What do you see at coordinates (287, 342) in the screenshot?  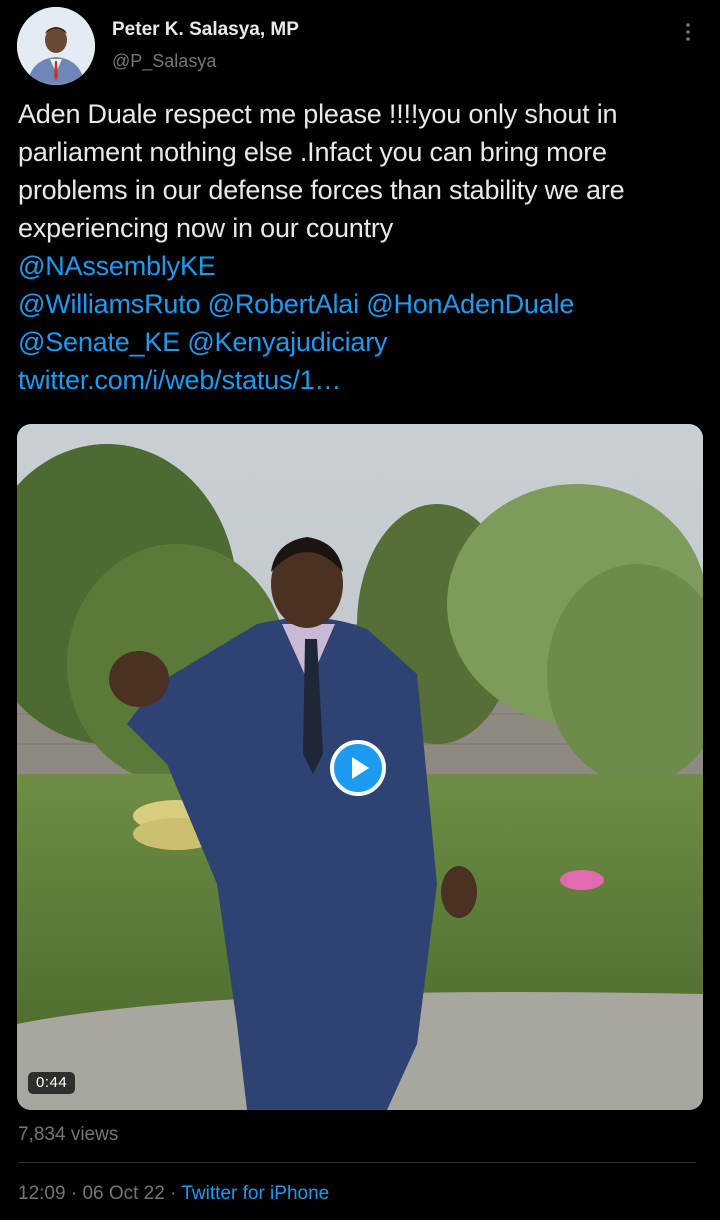 I see `mention-kenyajudiciary: @Kenyajudiciary` at bounding box center [287, 342].